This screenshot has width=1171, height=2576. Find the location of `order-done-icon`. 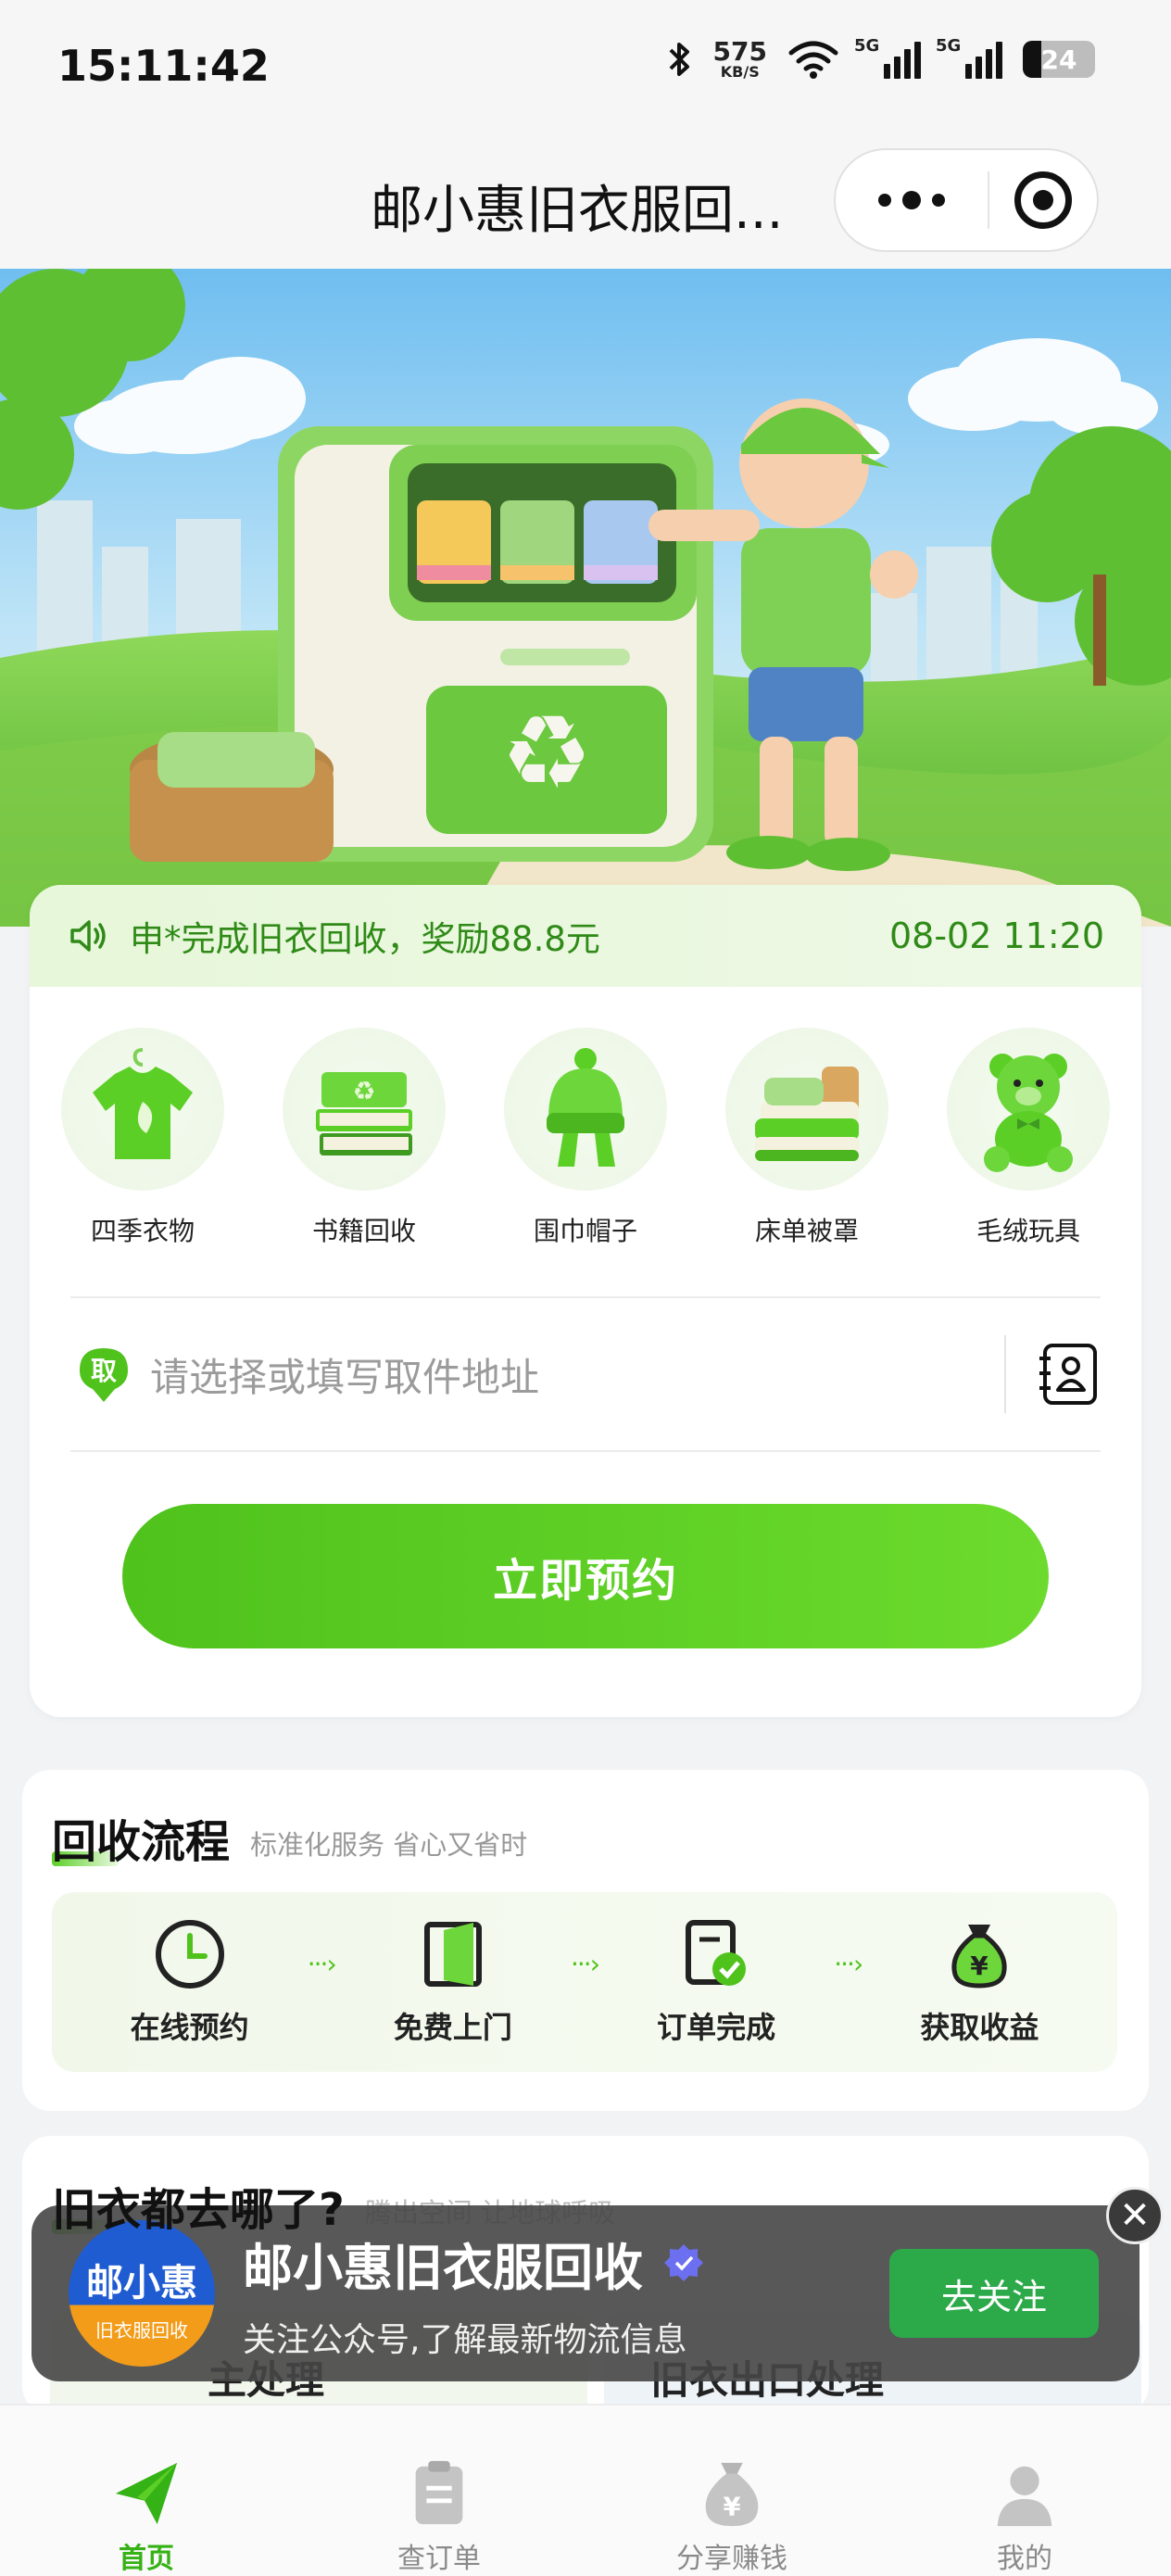

order-done-icon is located at coordinates (717, 1953).